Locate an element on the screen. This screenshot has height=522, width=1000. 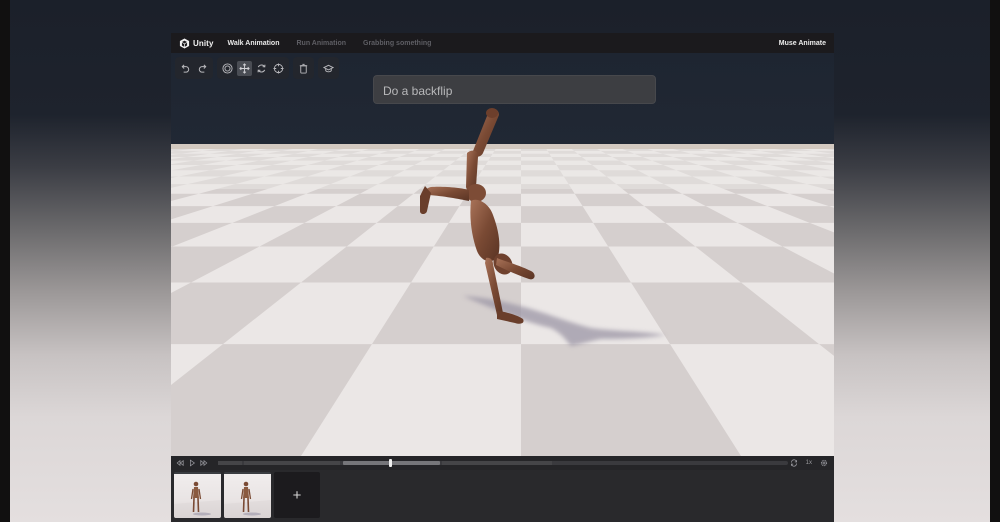
gear-icon is located at coordinates (824, 463).